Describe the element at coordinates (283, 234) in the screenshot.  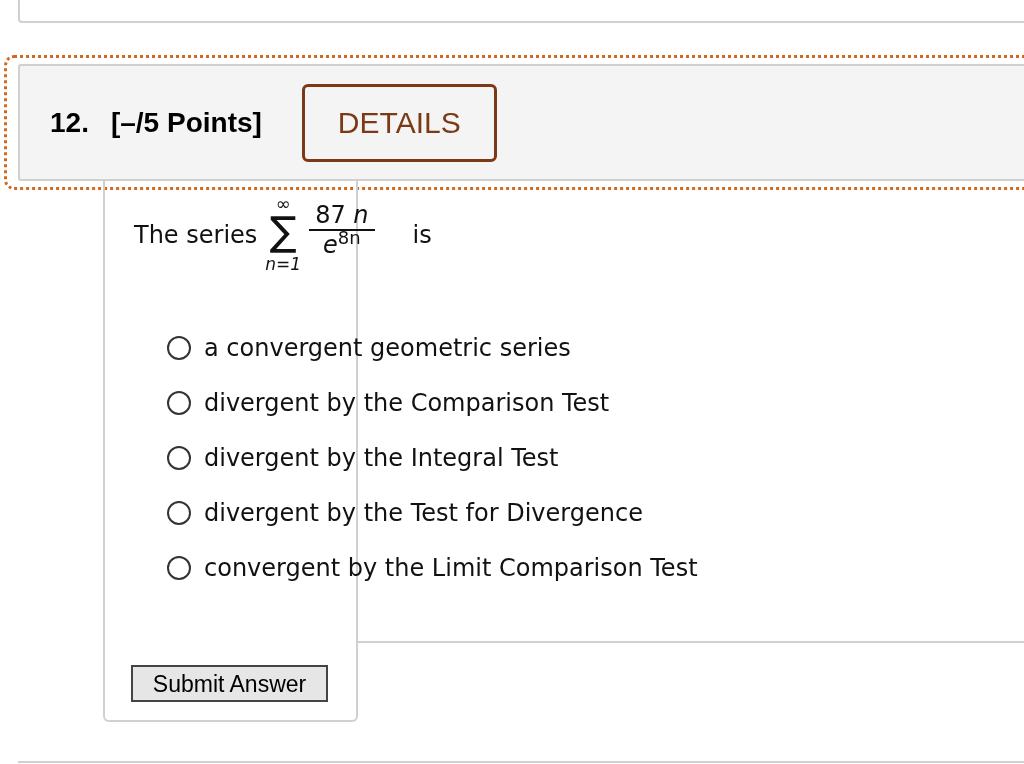
I see `summation: ∞ ∑ n=1` at that location.